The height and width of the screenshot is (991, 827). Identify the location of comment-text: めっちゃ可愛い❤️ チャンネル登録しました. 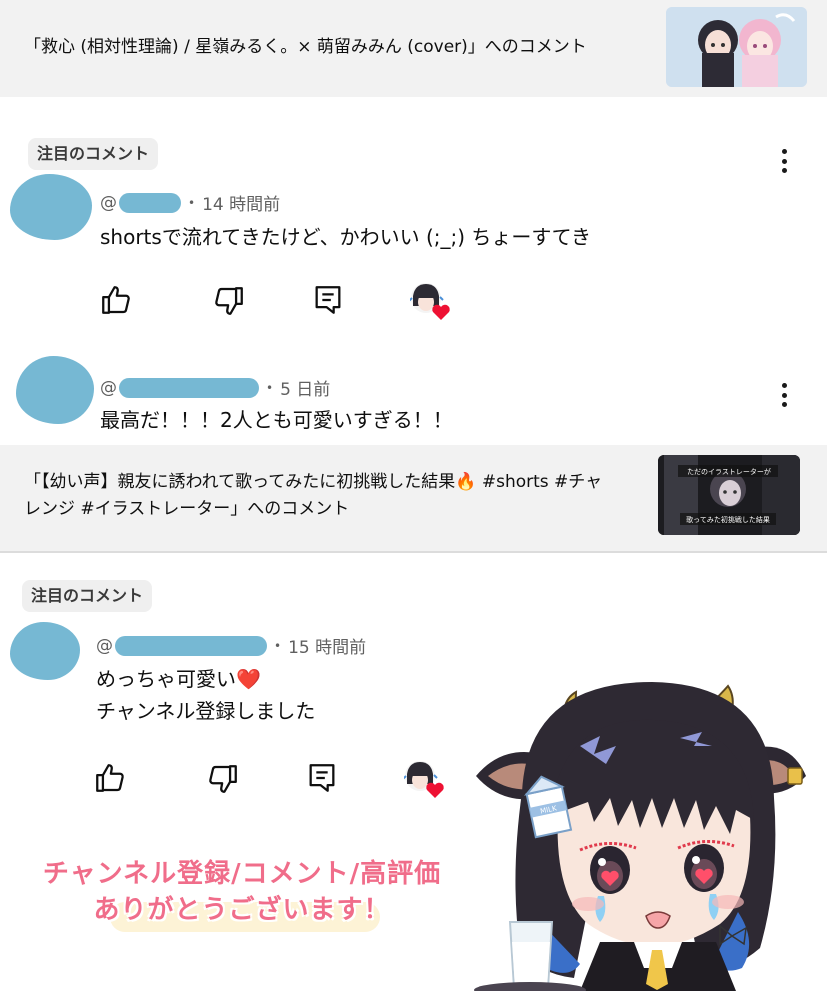
(206, 695).